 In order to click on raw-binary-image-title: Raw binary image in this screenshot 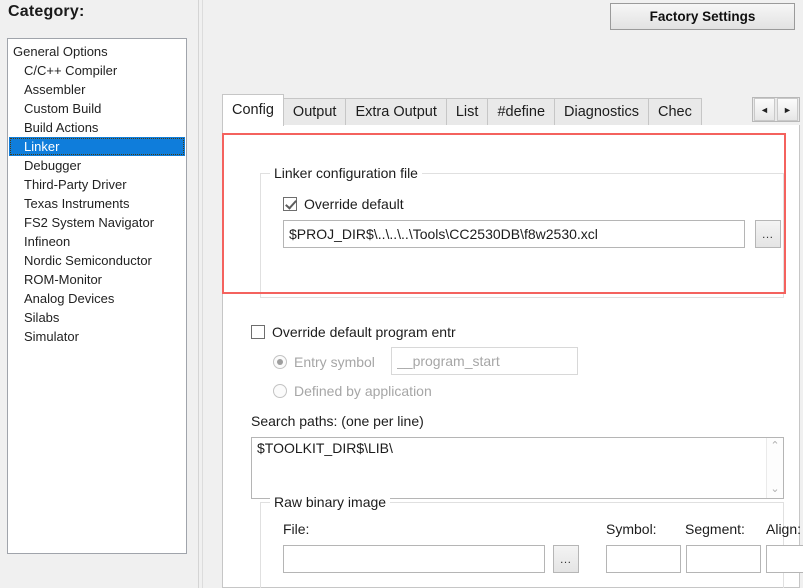, I will do `click(330, 502)`.